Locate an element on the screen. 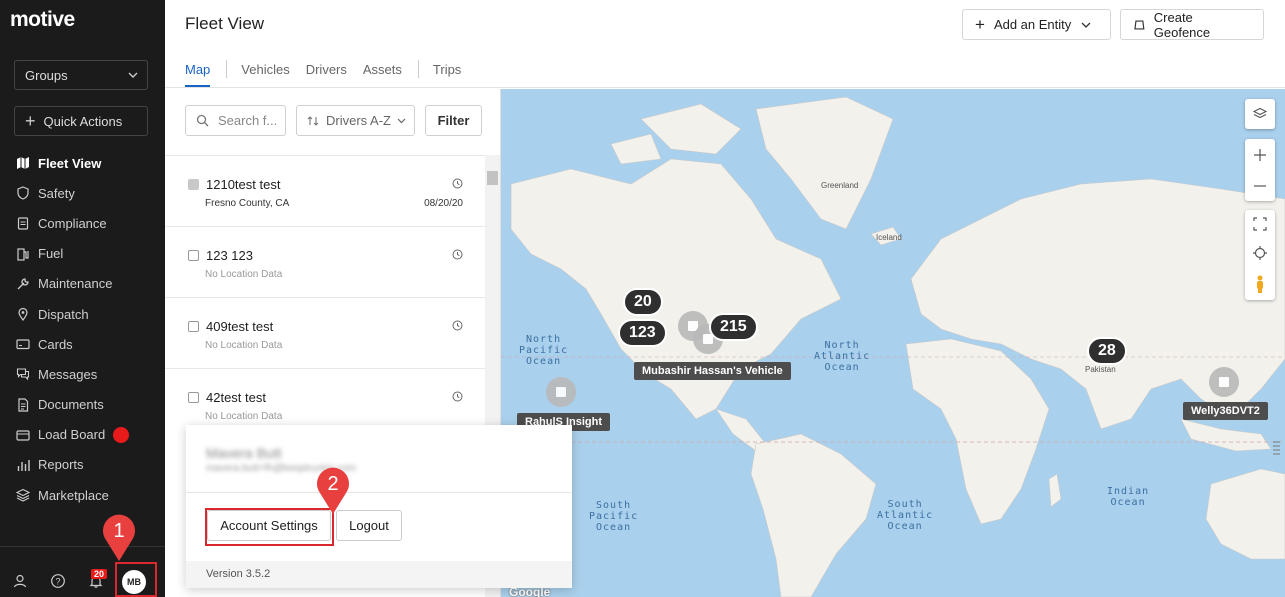  vehicle-marker-square is located at coordinates (1224, 382).